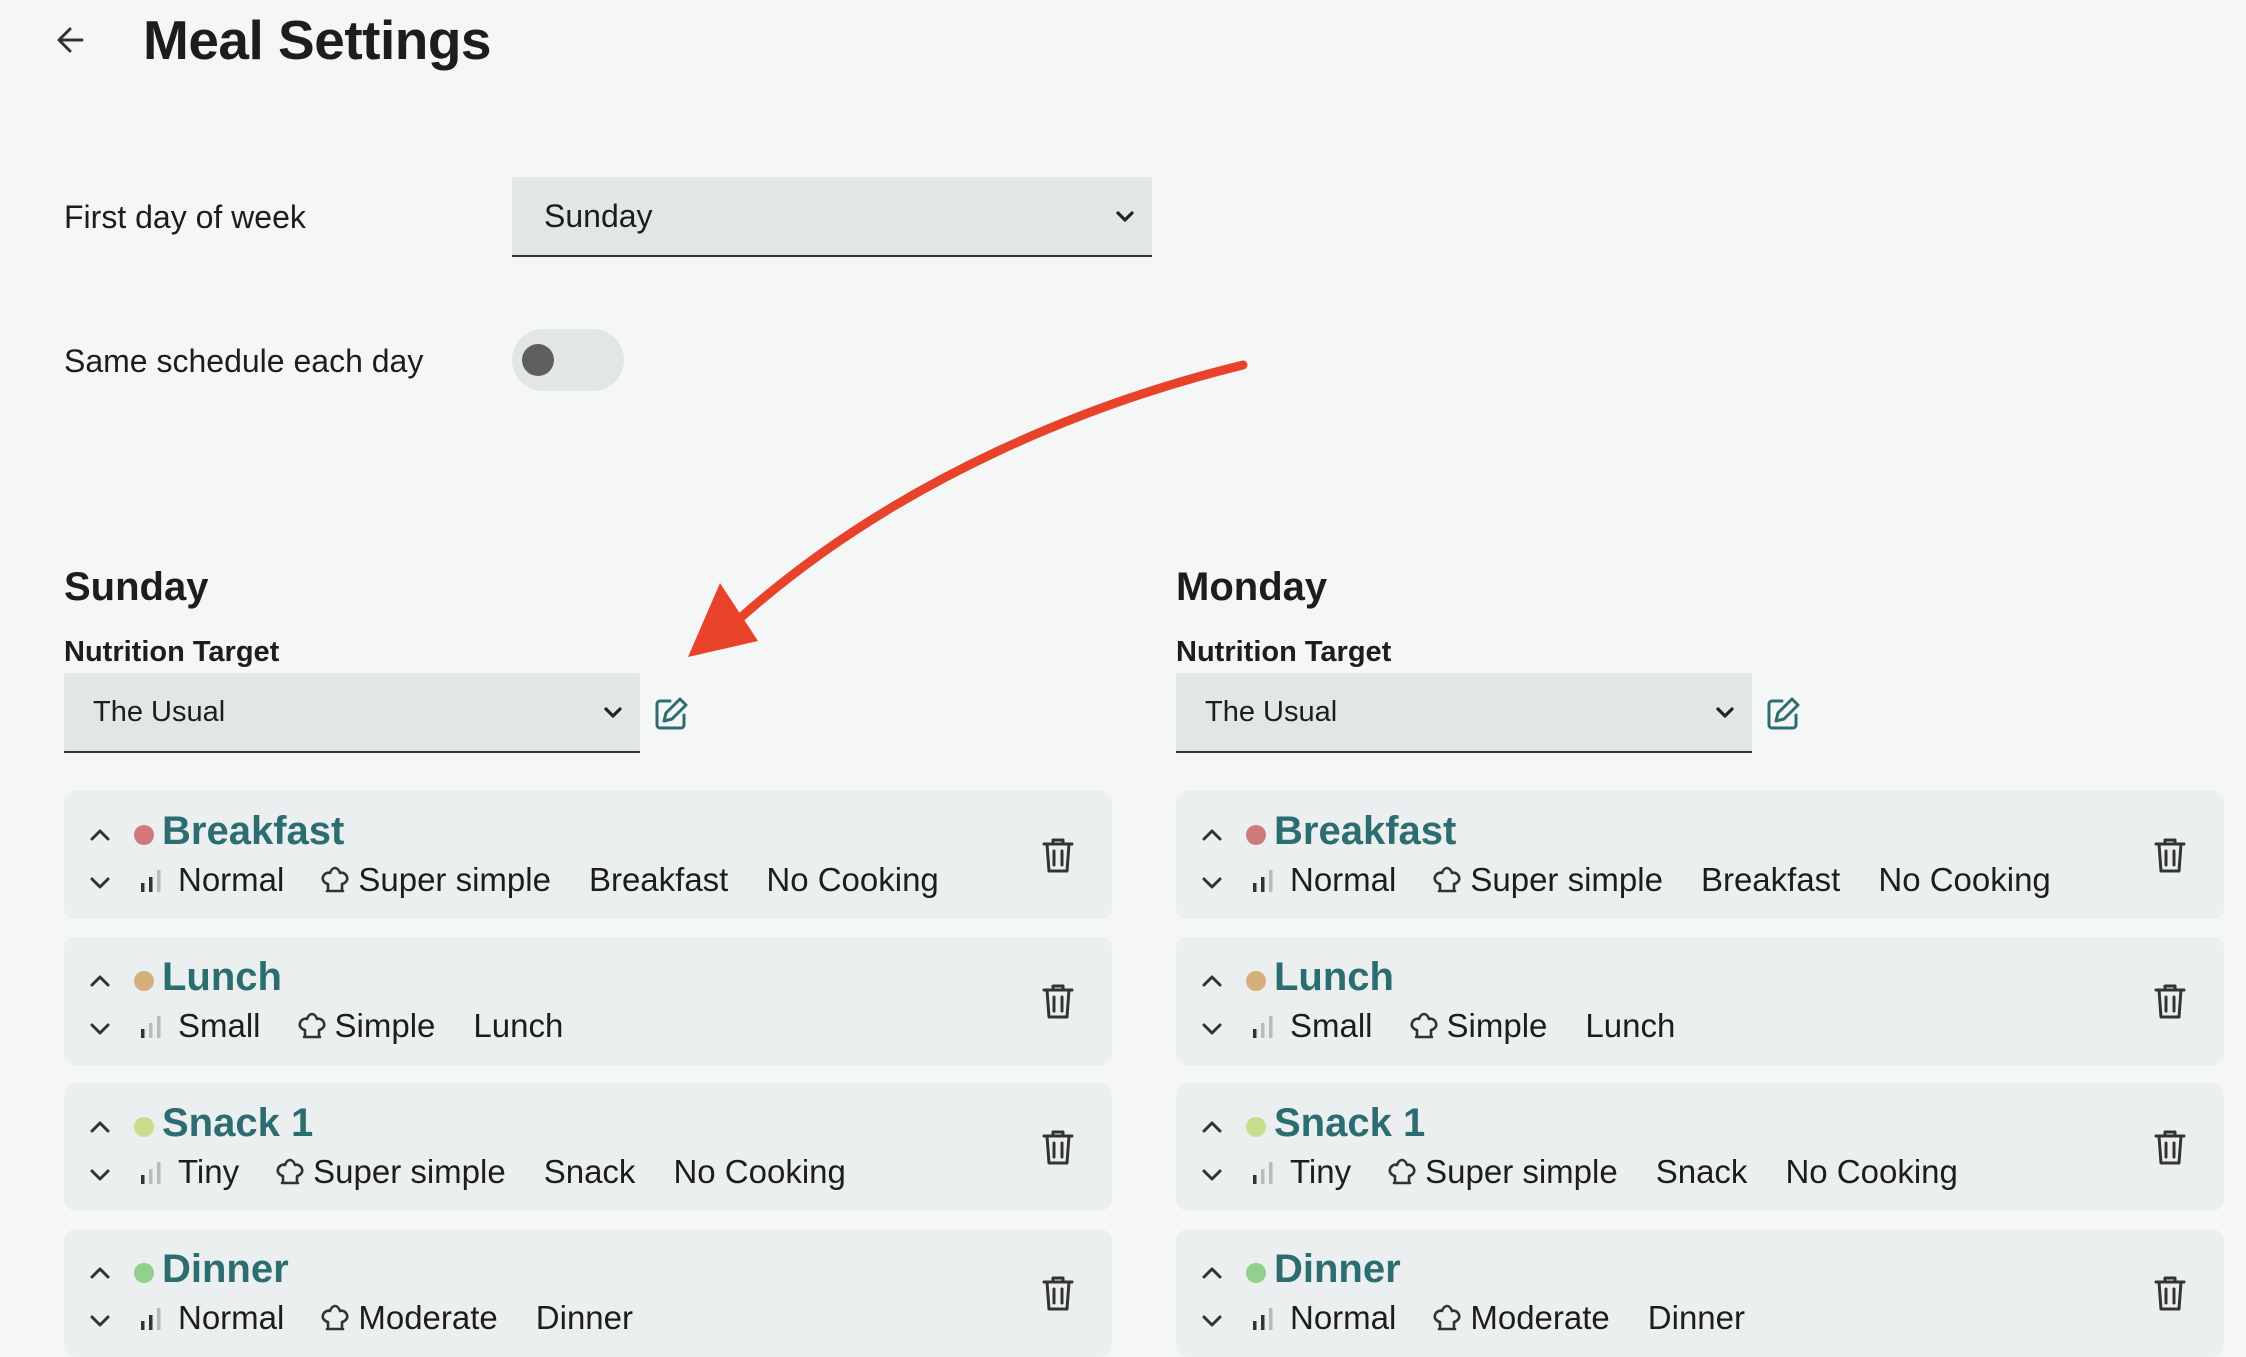 The width and height of the screenshot is (2246, 1357). Describe the element at coordinates (538, 360) in the screenshot. I see `toggle-knob` at that location.